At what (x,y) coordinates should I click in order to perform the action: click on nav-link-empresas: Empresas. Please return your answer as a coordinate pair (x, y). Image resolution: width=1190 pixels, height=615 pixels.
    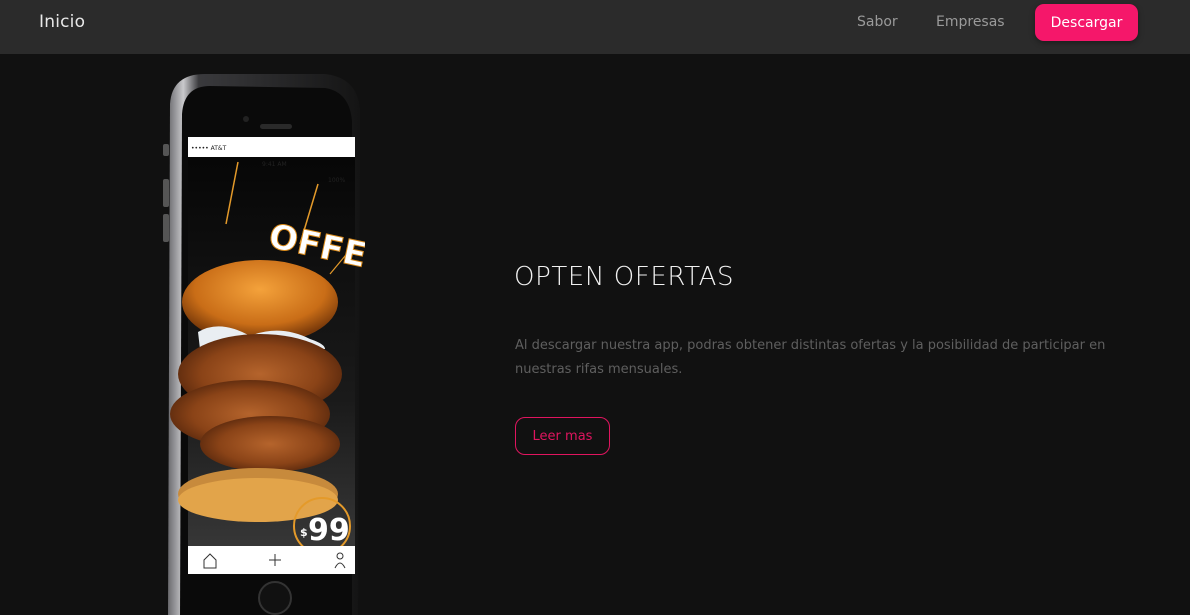
    Looking at the image, I should click on (970, 22).